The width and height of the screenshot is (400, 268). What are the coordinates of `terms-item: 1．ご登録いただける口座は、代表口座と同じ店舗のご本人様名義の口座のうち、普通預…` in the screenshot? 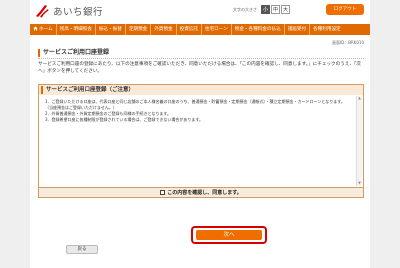 It's located at (195, 104).